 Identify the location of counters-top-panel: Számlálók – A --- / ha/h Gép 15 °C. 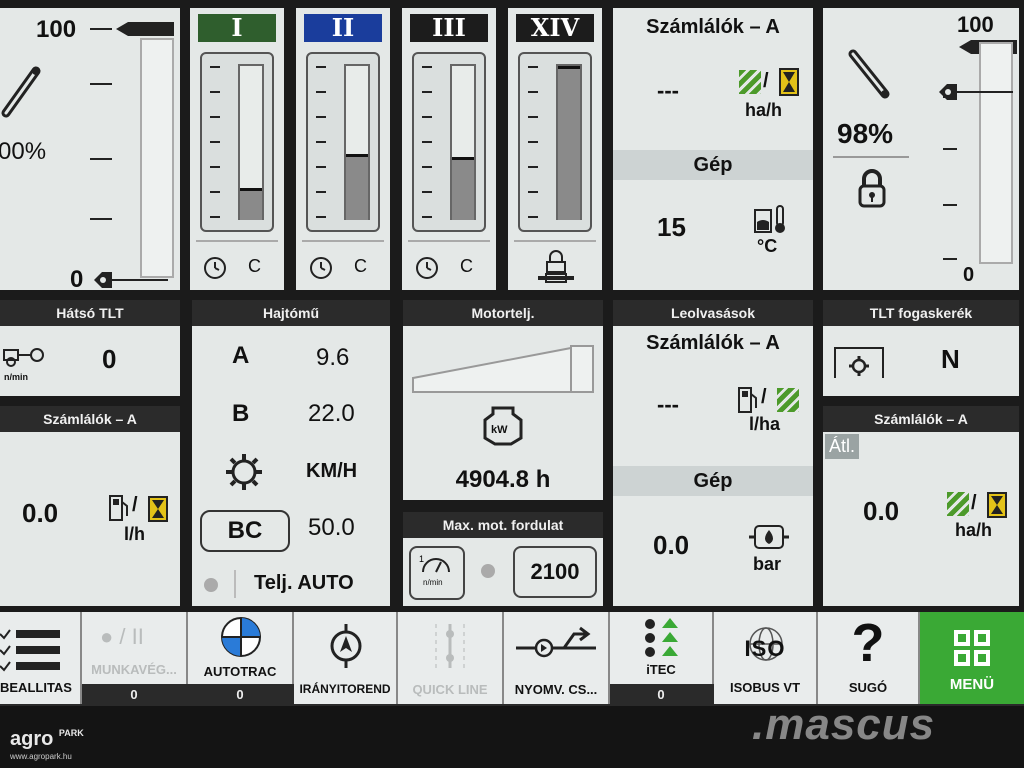
(713, 149).